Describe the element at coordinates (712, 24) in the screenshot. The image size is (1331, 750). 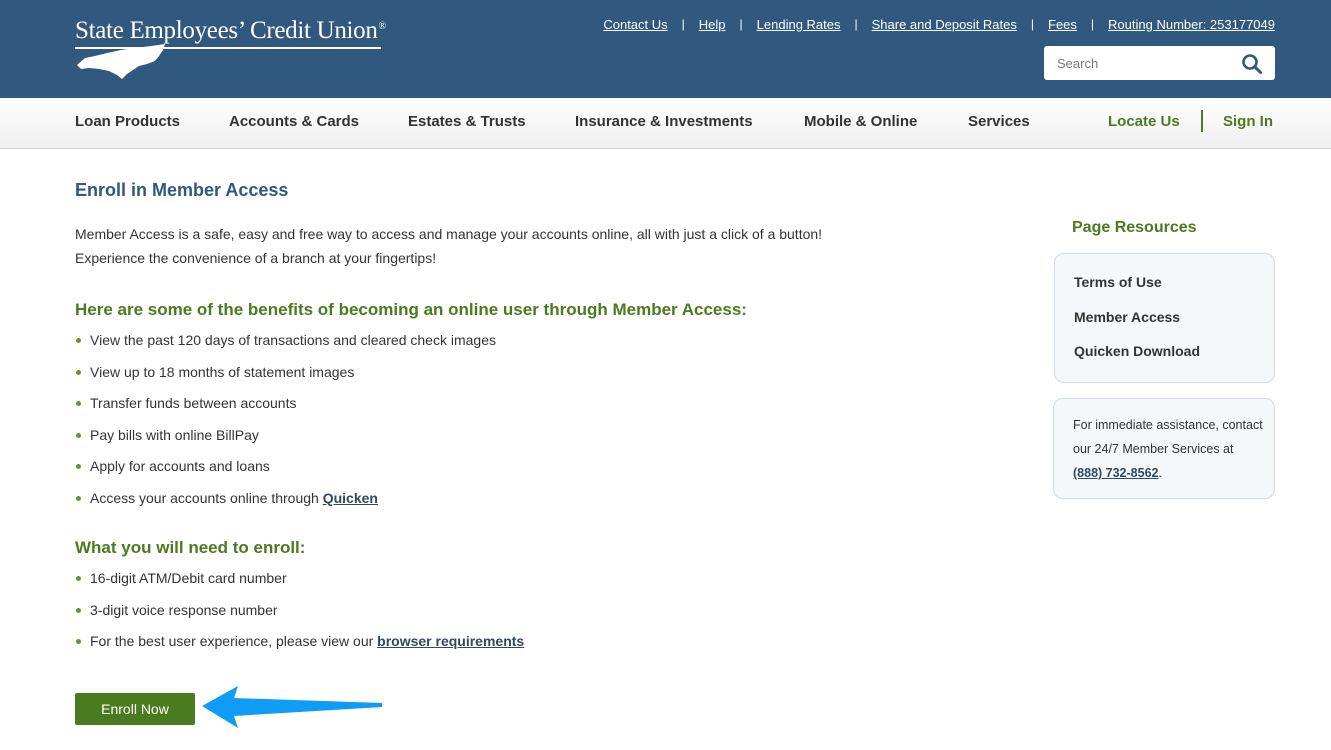
I see `help-link: Help` at that location.